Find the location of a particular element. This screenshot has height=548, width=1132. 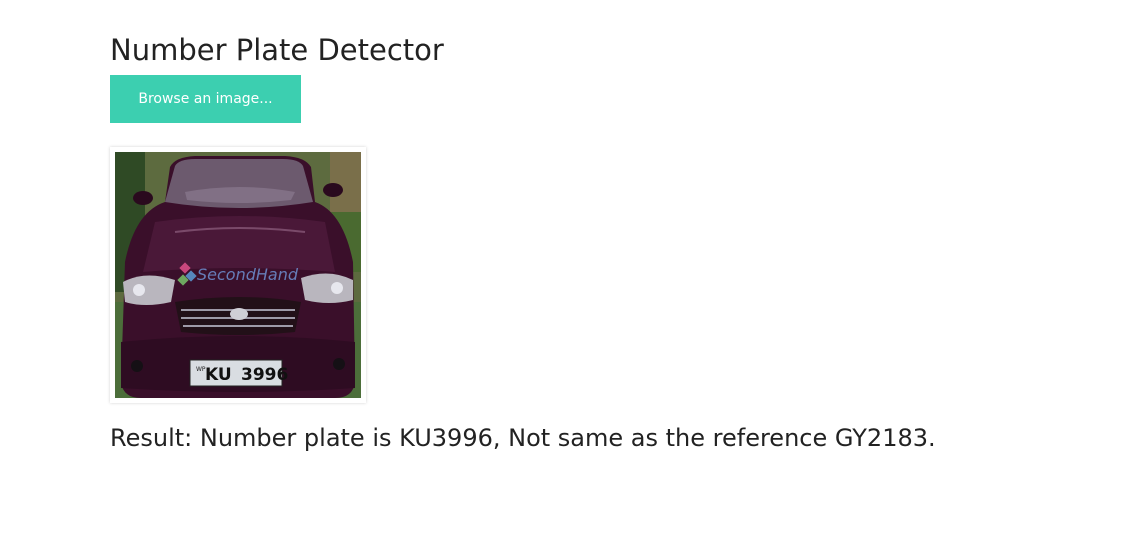

plate-prefix-text: KU is located at coordinates (218, 375).